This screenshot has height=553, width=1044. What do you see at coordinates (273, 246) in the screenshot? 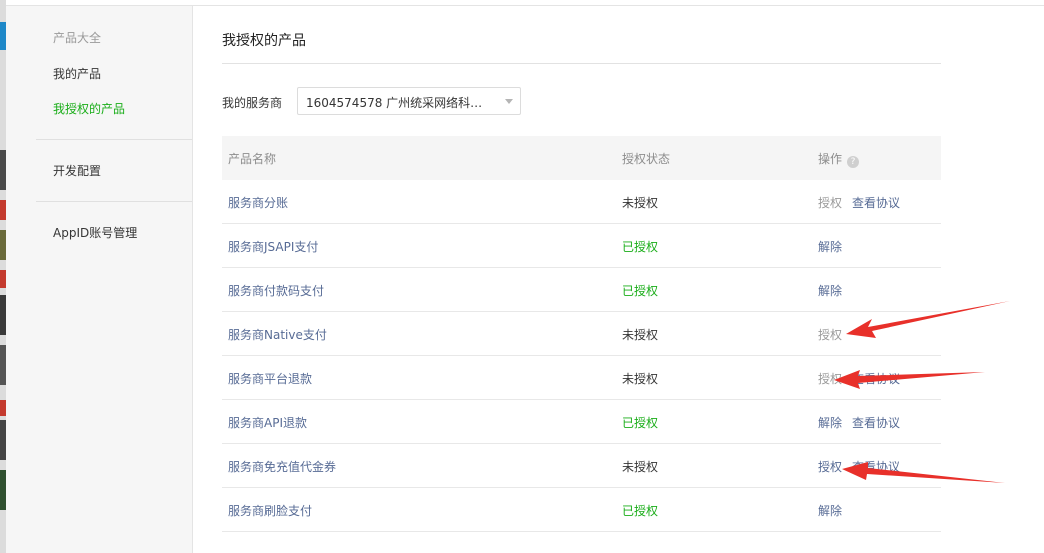
I see `product-name-link: 服务商JSAPI支付` at bounding box center [273, 246].